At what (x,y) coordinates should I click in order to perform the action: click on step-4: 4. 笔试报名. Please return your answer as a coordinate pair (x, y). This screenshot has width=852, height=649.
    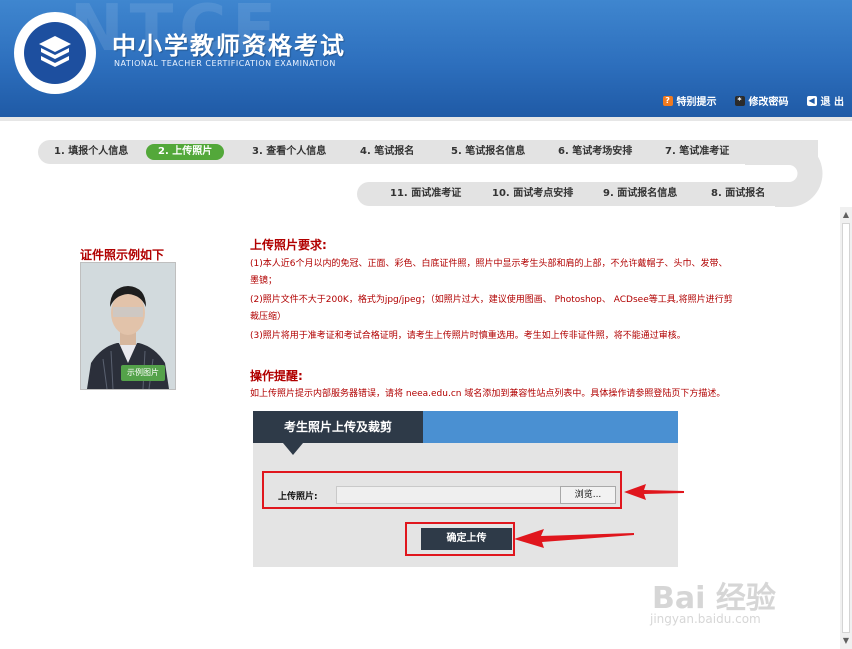
    Looking at the image, I should click on (387, 152).